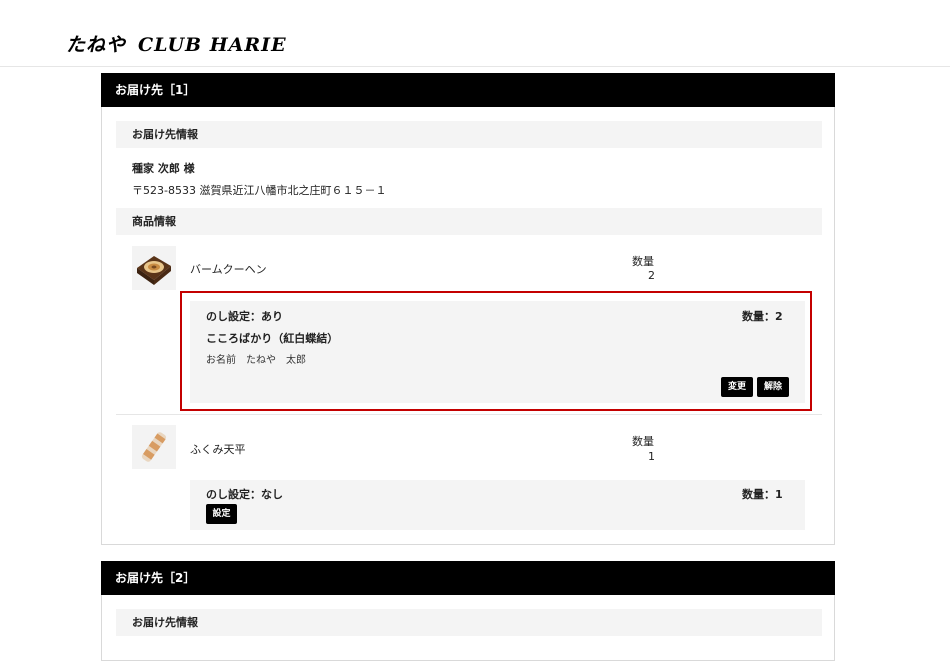 Image resolution: width=950 pixels, height=661 pixels. I want to click on noshi-settings-panel: のし設定：なし 数量：1 設定, so click(497, 505).